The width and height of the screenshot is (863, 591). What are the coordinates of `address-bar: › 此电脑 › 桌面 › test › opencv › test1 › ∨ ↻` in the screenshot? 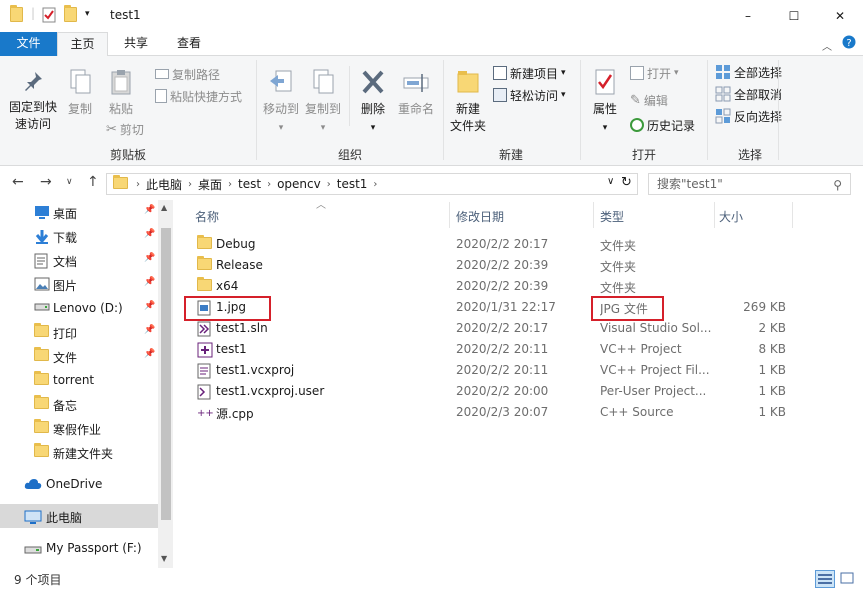 It's located at (372, 184).